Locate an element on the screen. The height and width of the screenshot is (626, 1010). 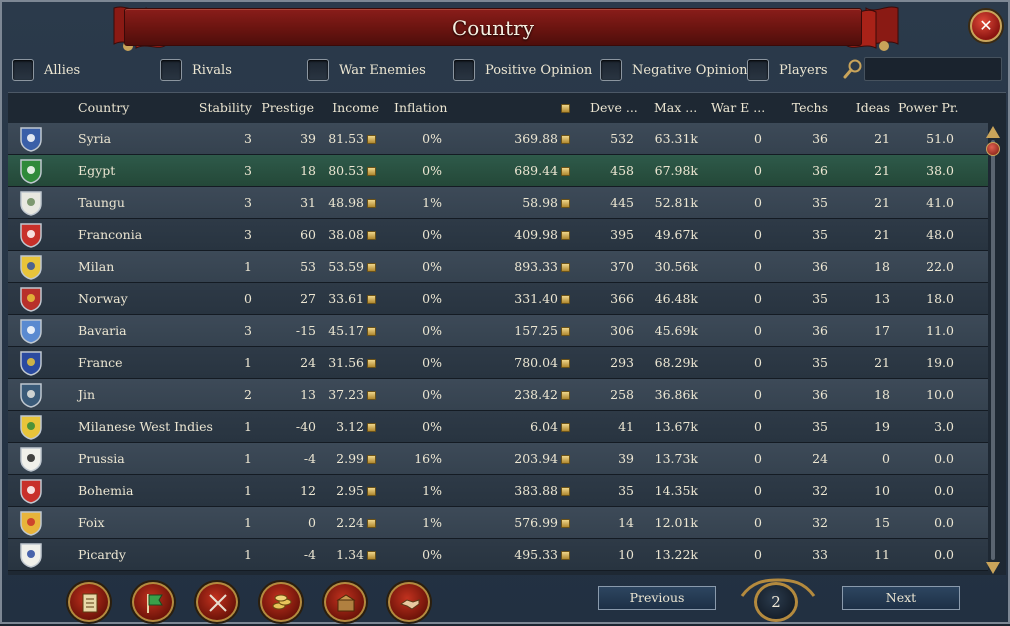
flag-button is located at coordinates (153, 602).